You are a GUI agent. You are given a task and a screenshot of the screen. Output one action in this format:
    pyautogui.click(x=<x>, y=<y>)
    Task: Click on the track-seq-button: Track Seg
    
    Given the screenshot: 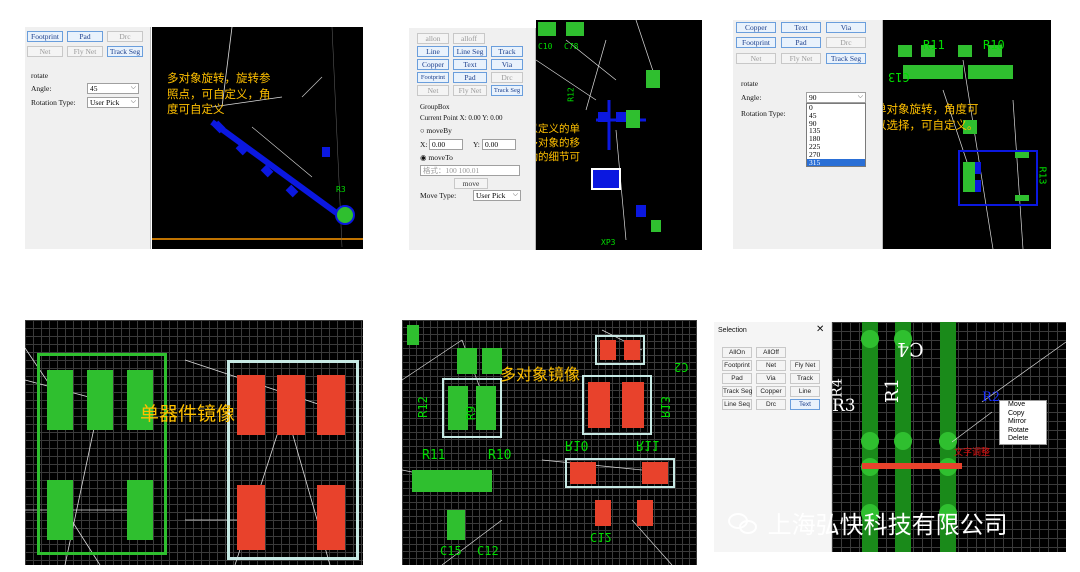 What is the action you would take?
    pyautogui.click(x=737, y=391)
    